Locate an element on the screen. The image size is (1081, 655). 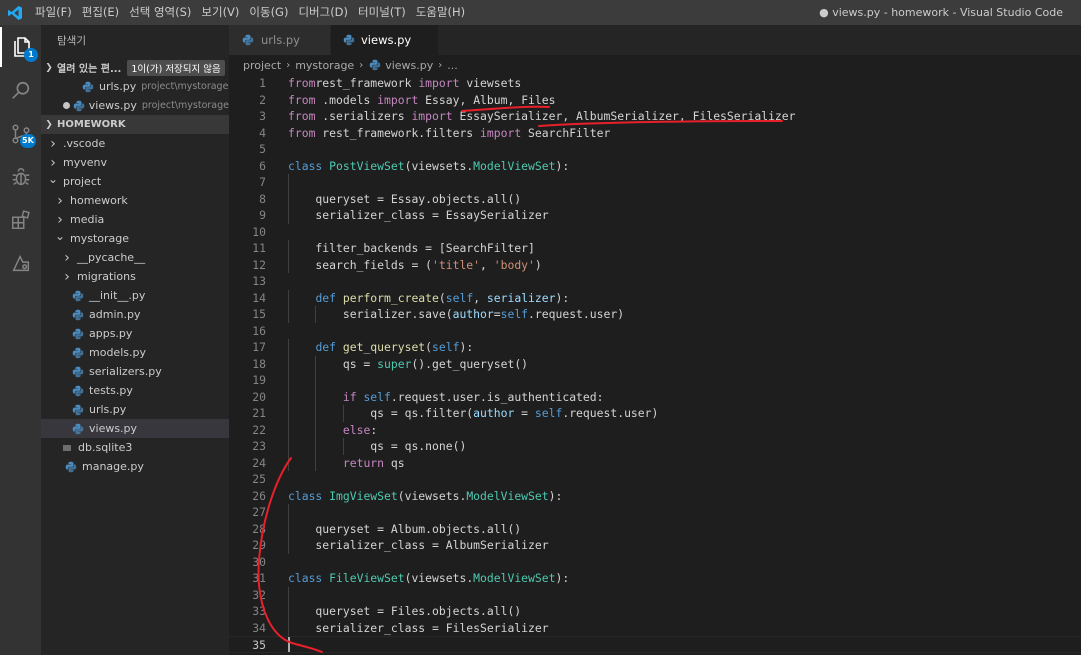
menu-item-2: 선택 영역(S) is located at coordinates (160, 12).